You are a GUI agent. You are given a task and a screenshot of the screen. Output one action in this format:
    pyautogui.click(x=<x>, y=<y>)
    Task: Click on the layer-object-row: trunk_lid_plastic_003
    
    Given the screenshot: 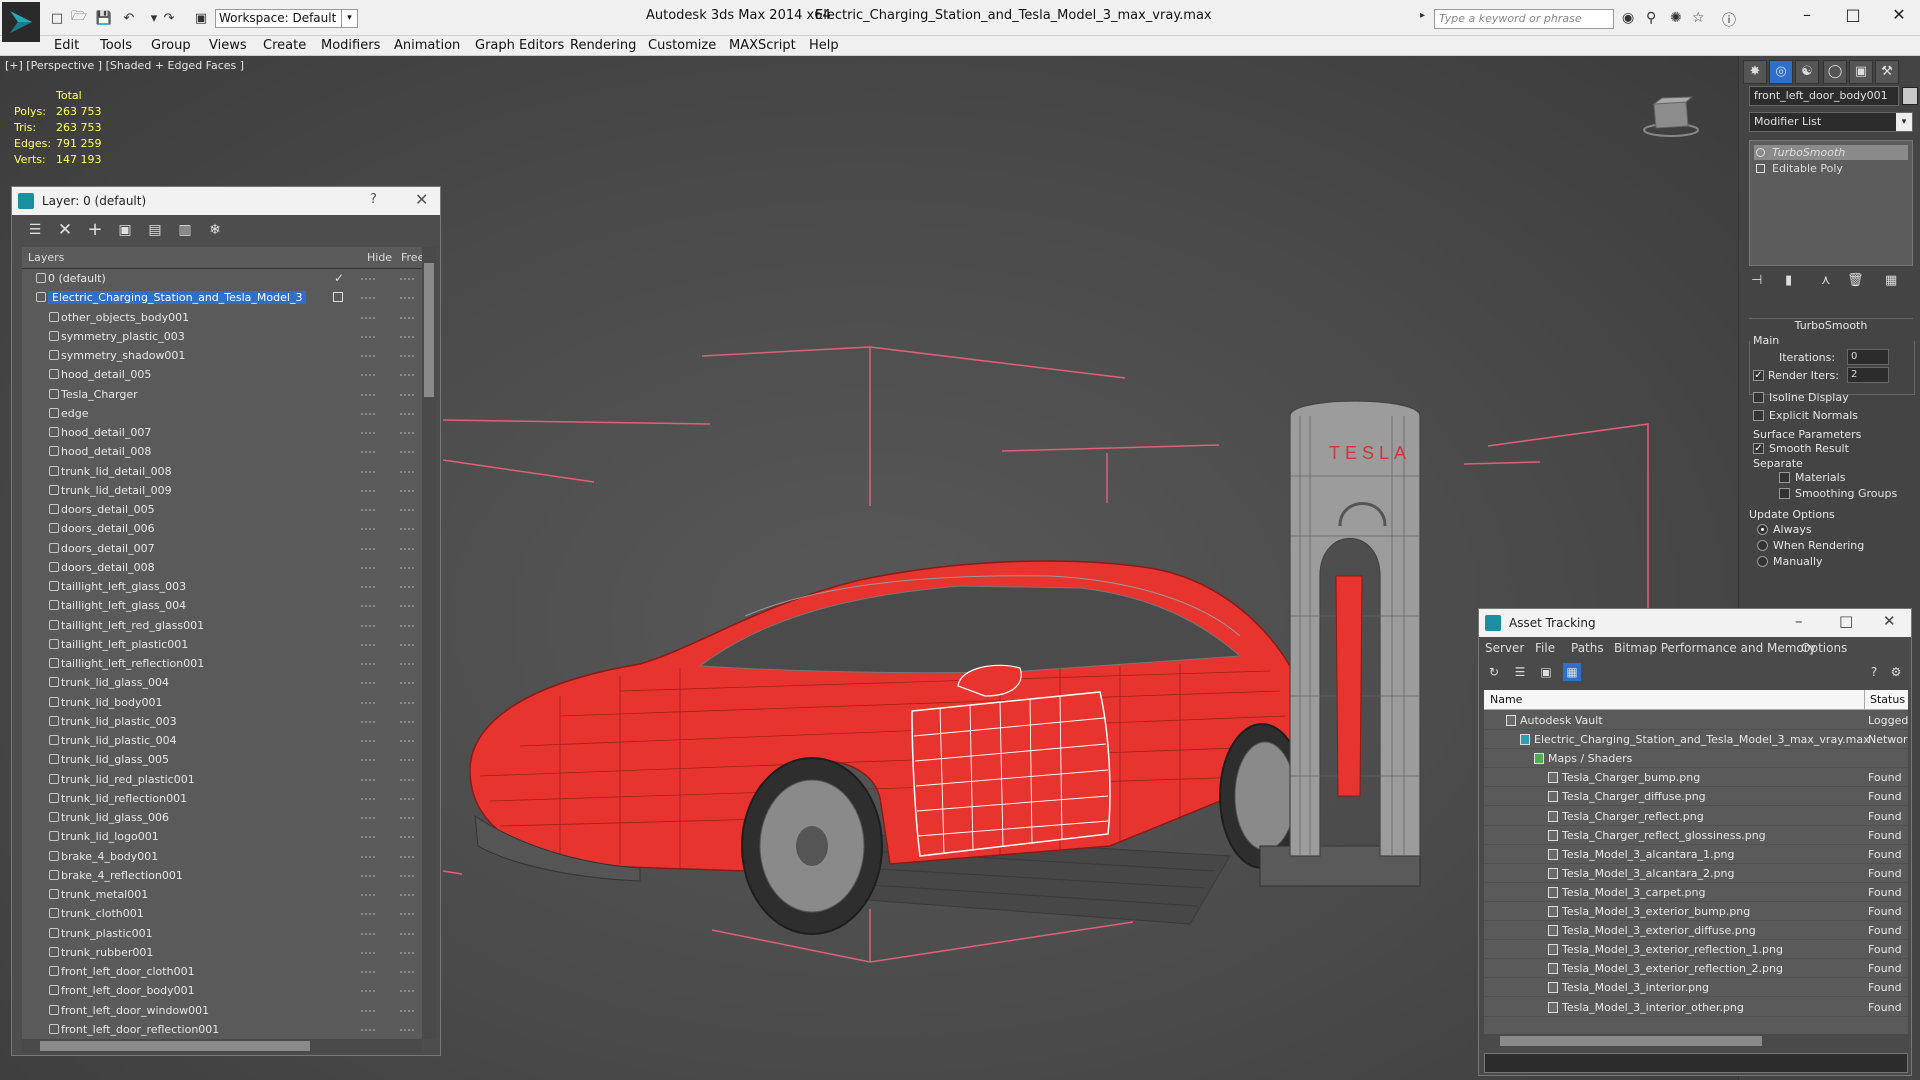 What is the action you would take?
    pyautogui.click(x=222, y=721)
    